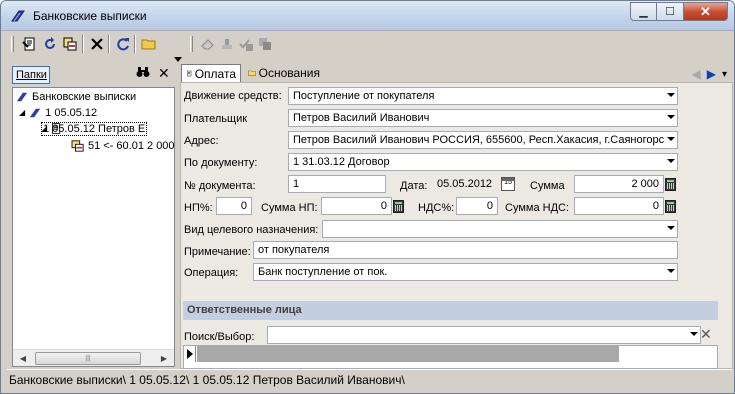 This screenshot has width=735, height=394. I want to click on payer-select: Петров Василий Иванович, so click(483, 118).